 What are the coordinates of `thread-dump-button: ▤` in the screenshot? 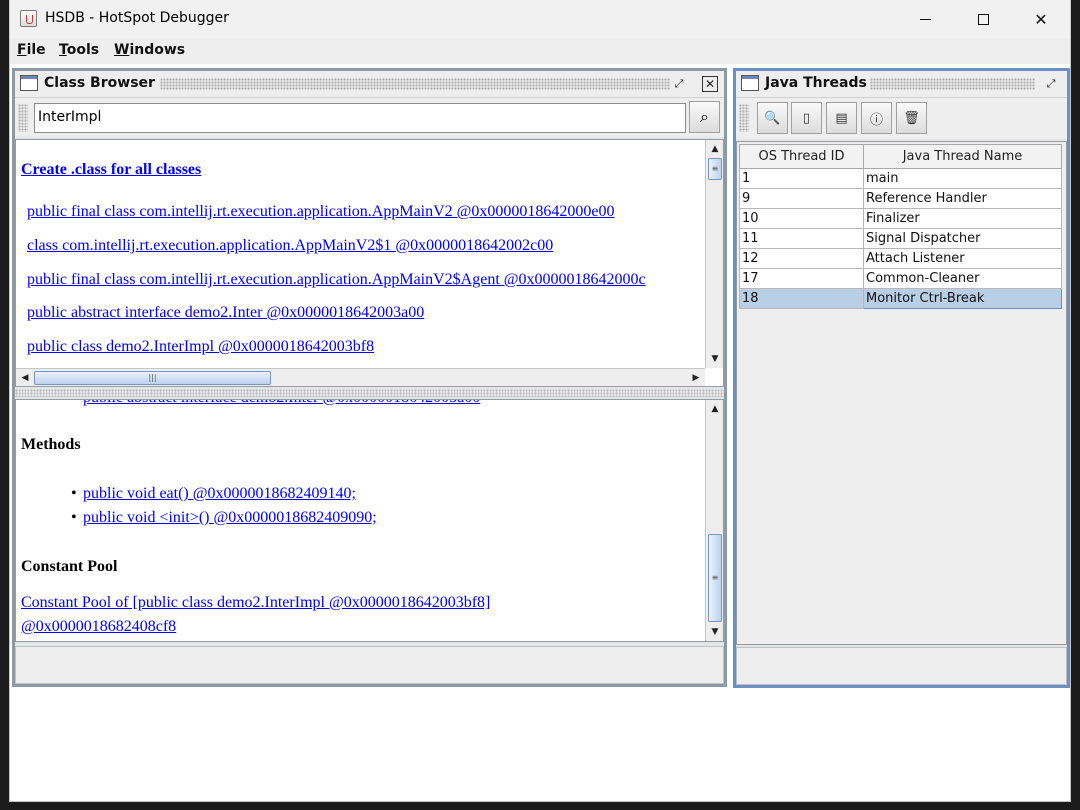 It's located at (841, 118).